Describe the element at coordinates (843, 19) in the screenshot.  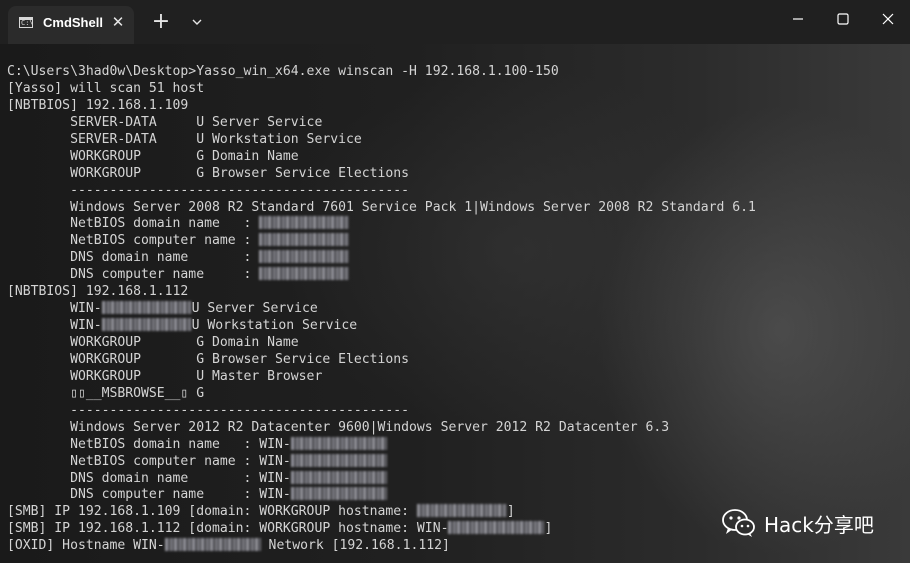
I see `maximize-icon` at that location.